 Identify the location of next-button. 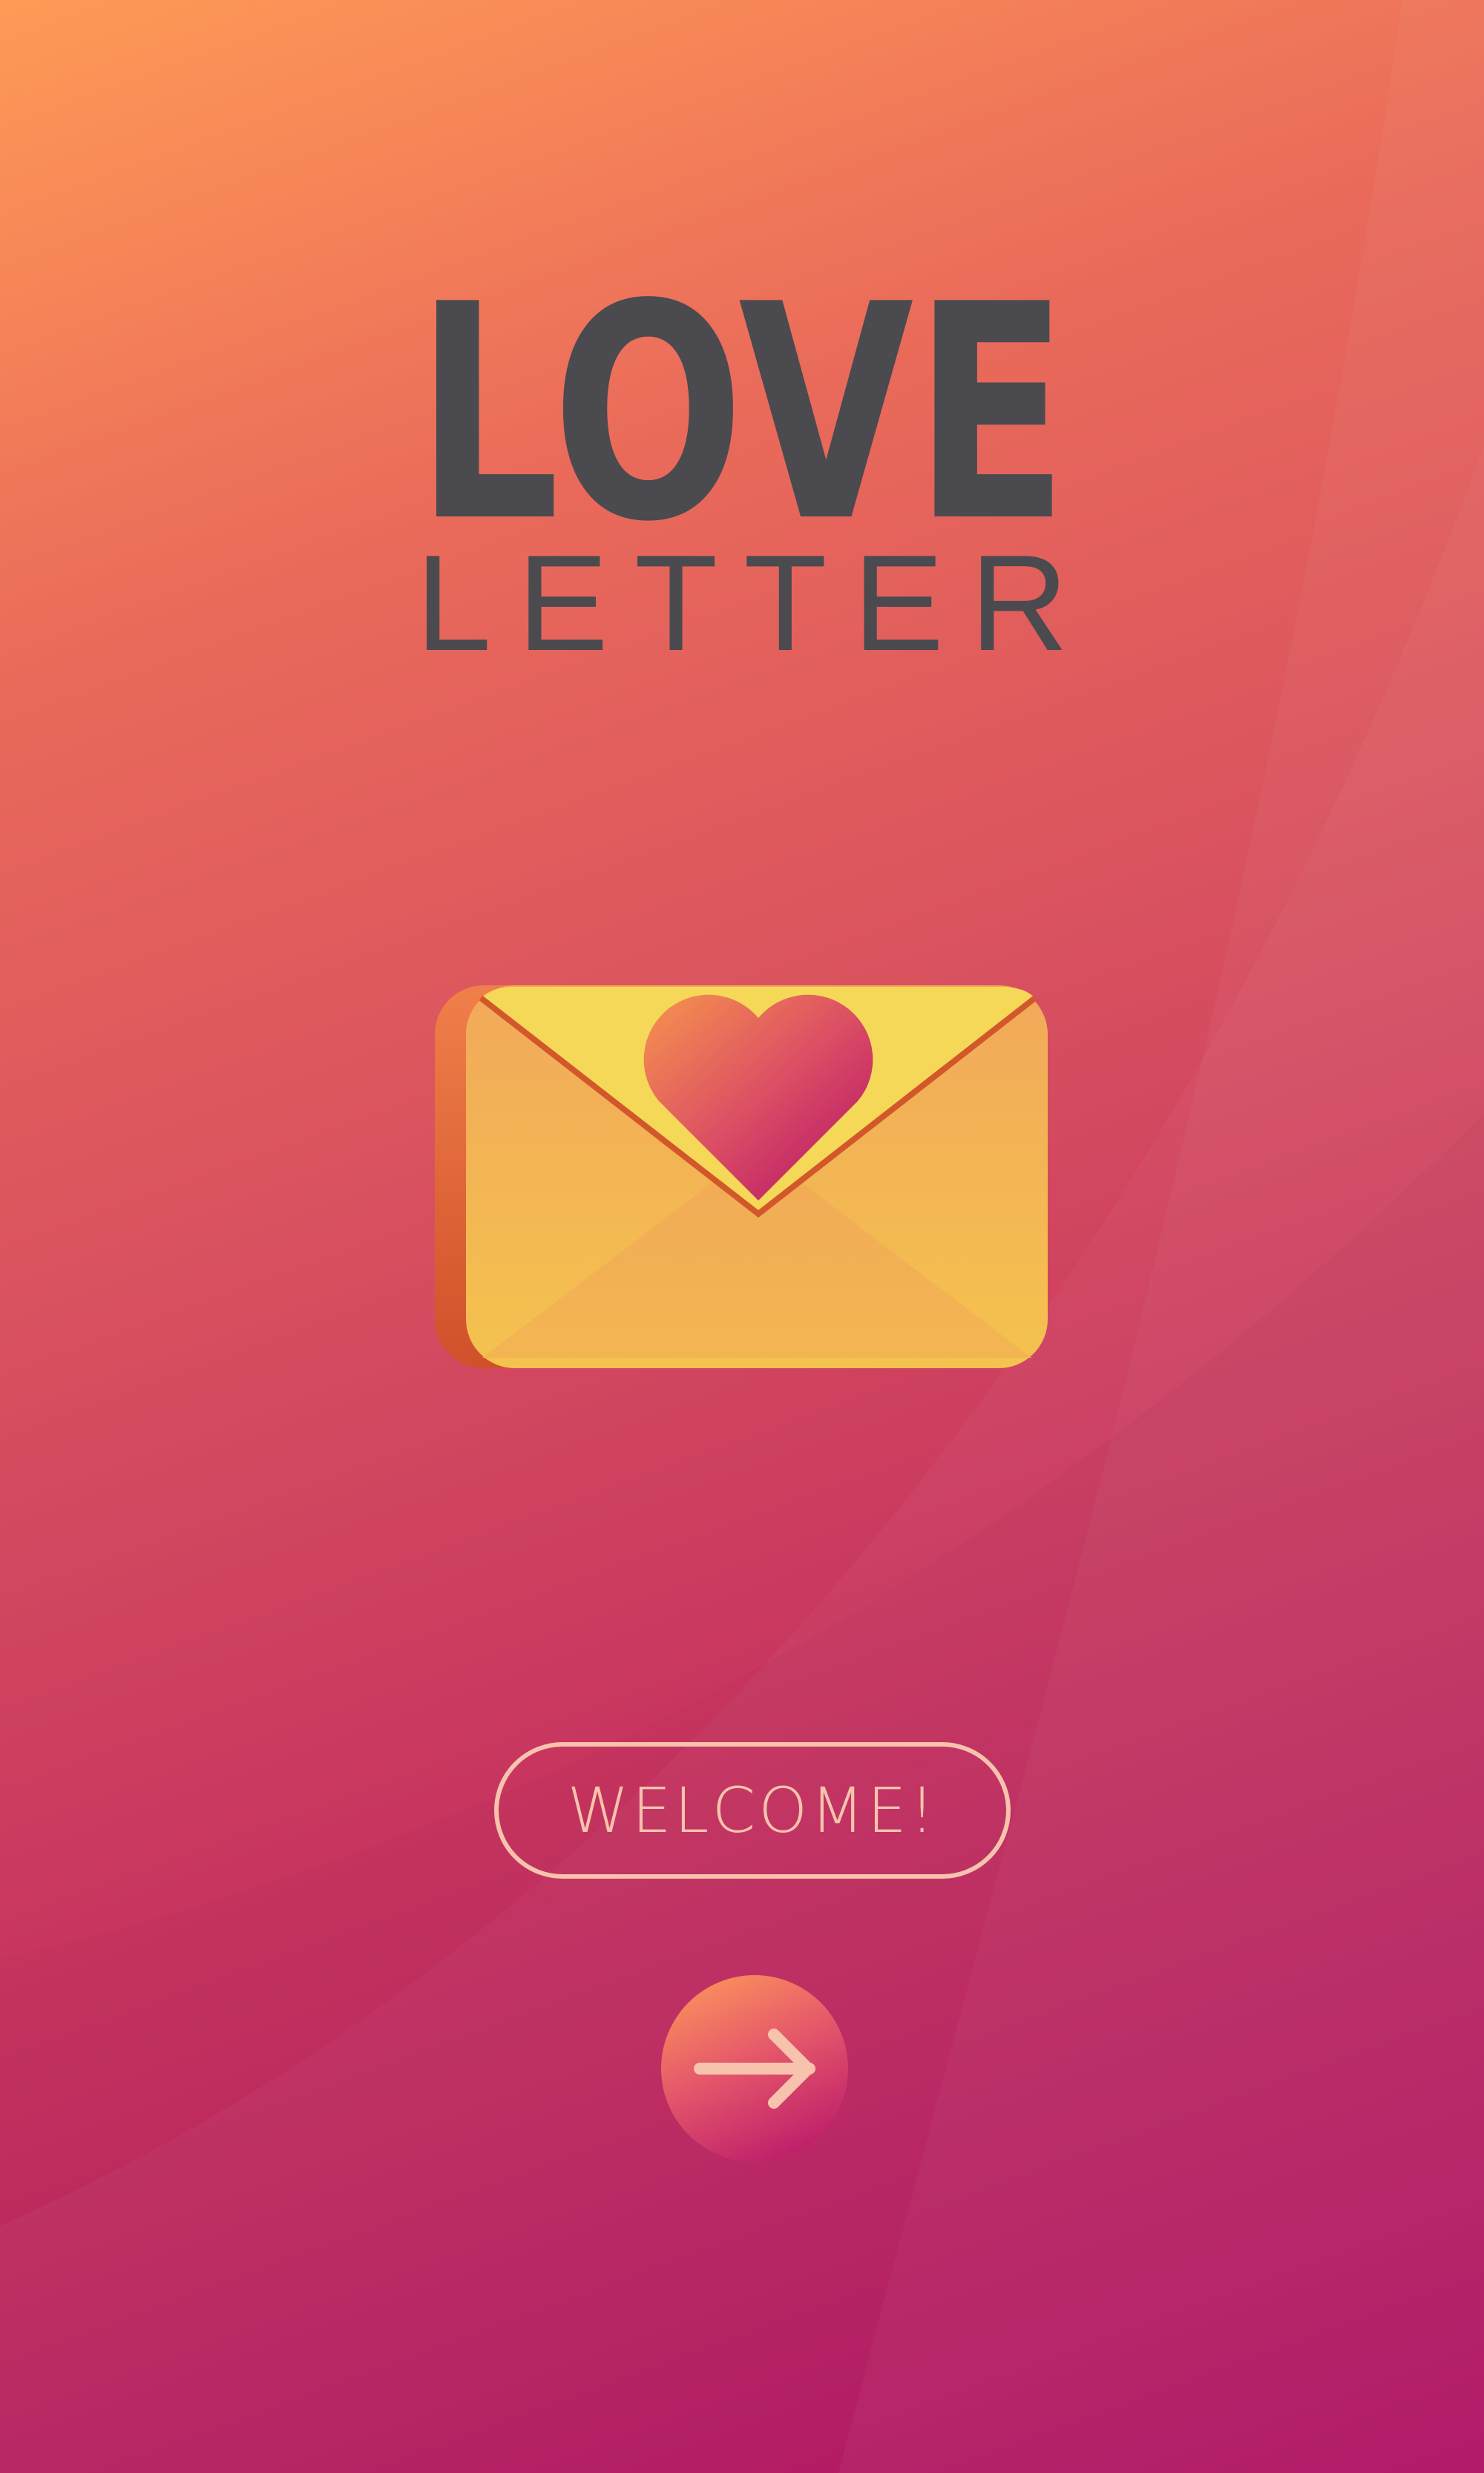
(754, 2069).